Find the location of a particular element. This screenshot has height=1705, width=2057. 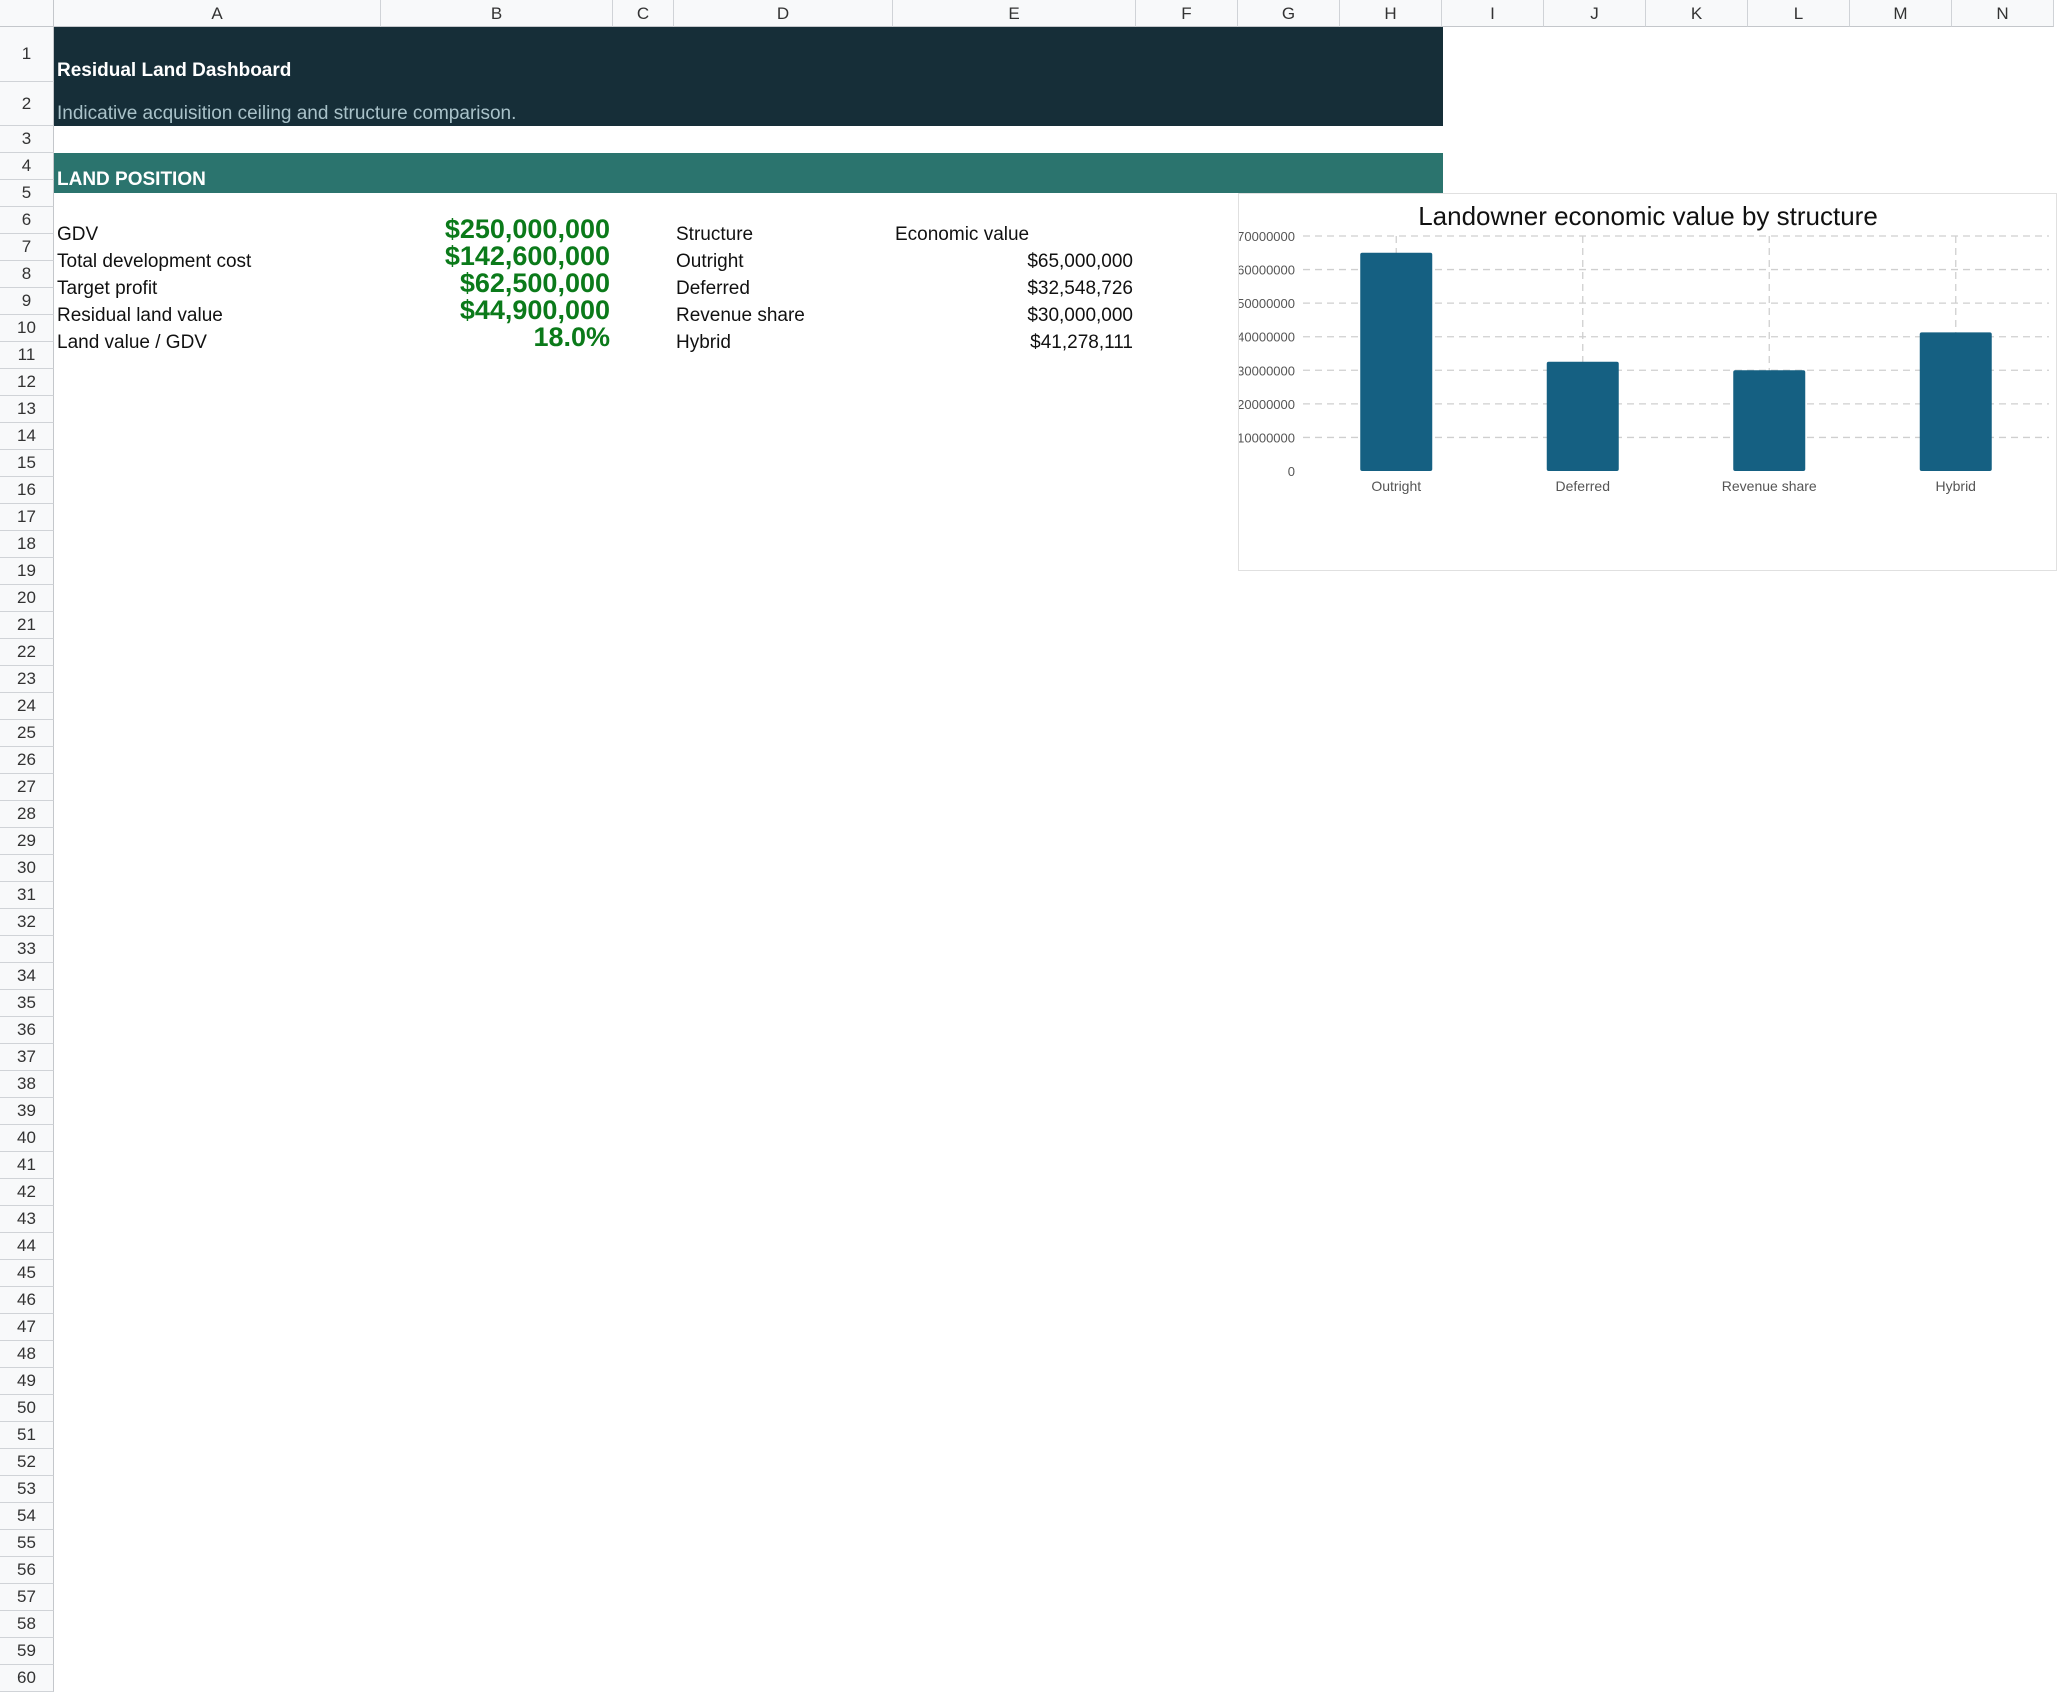

row-header-52: 52 is located at coordinates (27, 1462).